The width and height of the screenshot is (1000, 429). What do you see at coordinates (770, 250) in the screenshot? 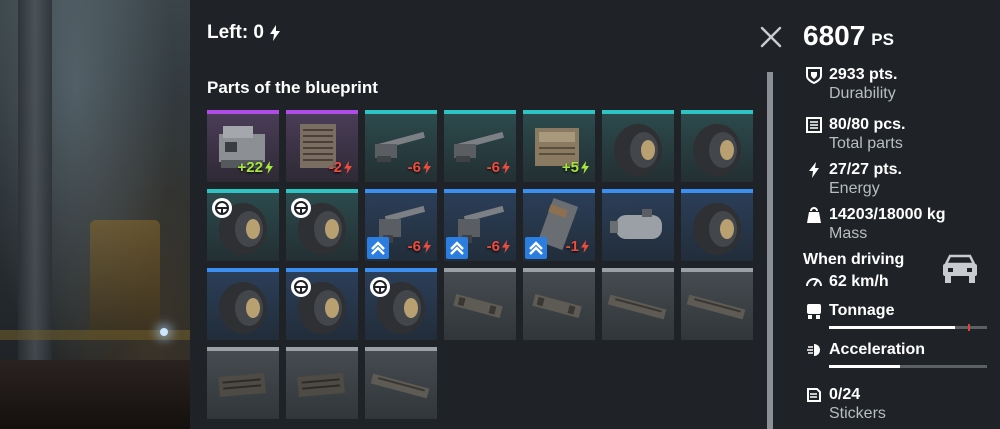
I see `scrollbar-thumb` at bounding box center [770, 250].